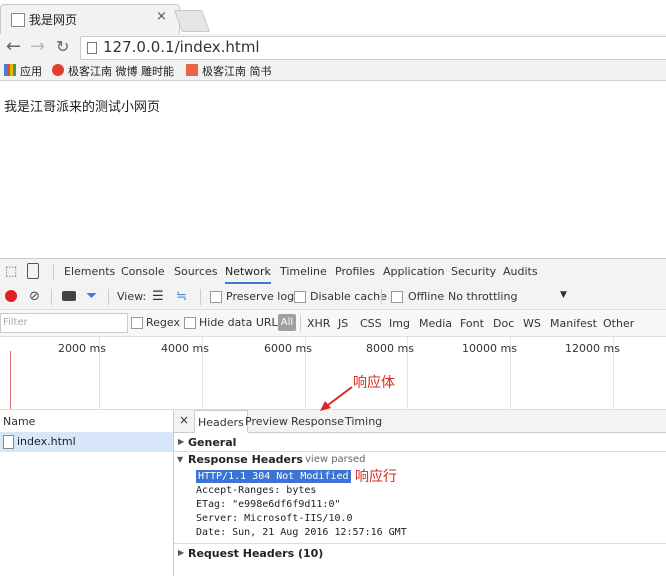  I want to click on tab-network: Network, so click(248, 274).